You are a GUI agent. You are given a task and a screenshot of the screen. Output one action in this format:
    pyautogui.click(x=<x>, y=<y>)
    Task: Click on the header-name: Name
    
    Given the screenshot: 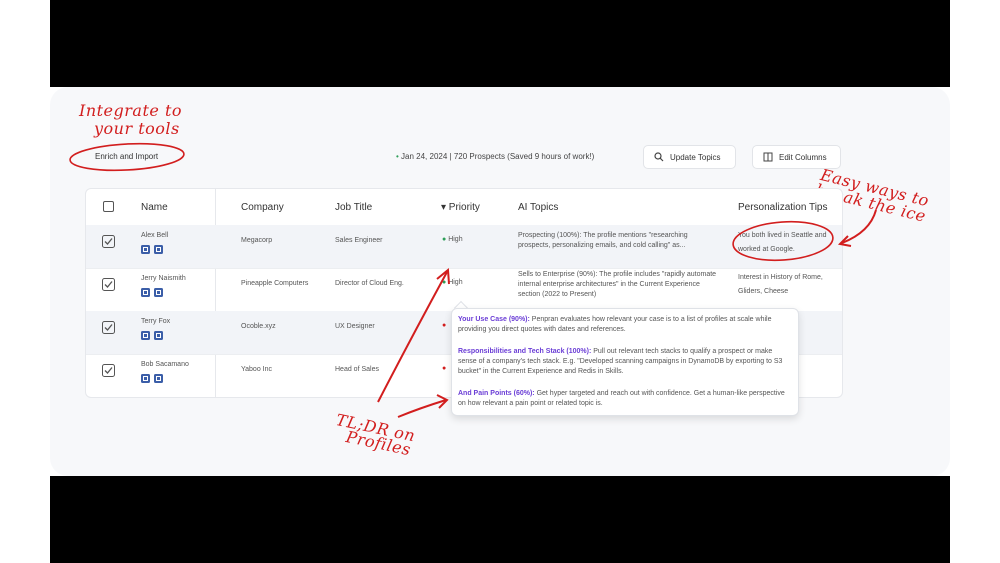 What is the action you would take?
    pyautogui.click(x=154, y=207)
    